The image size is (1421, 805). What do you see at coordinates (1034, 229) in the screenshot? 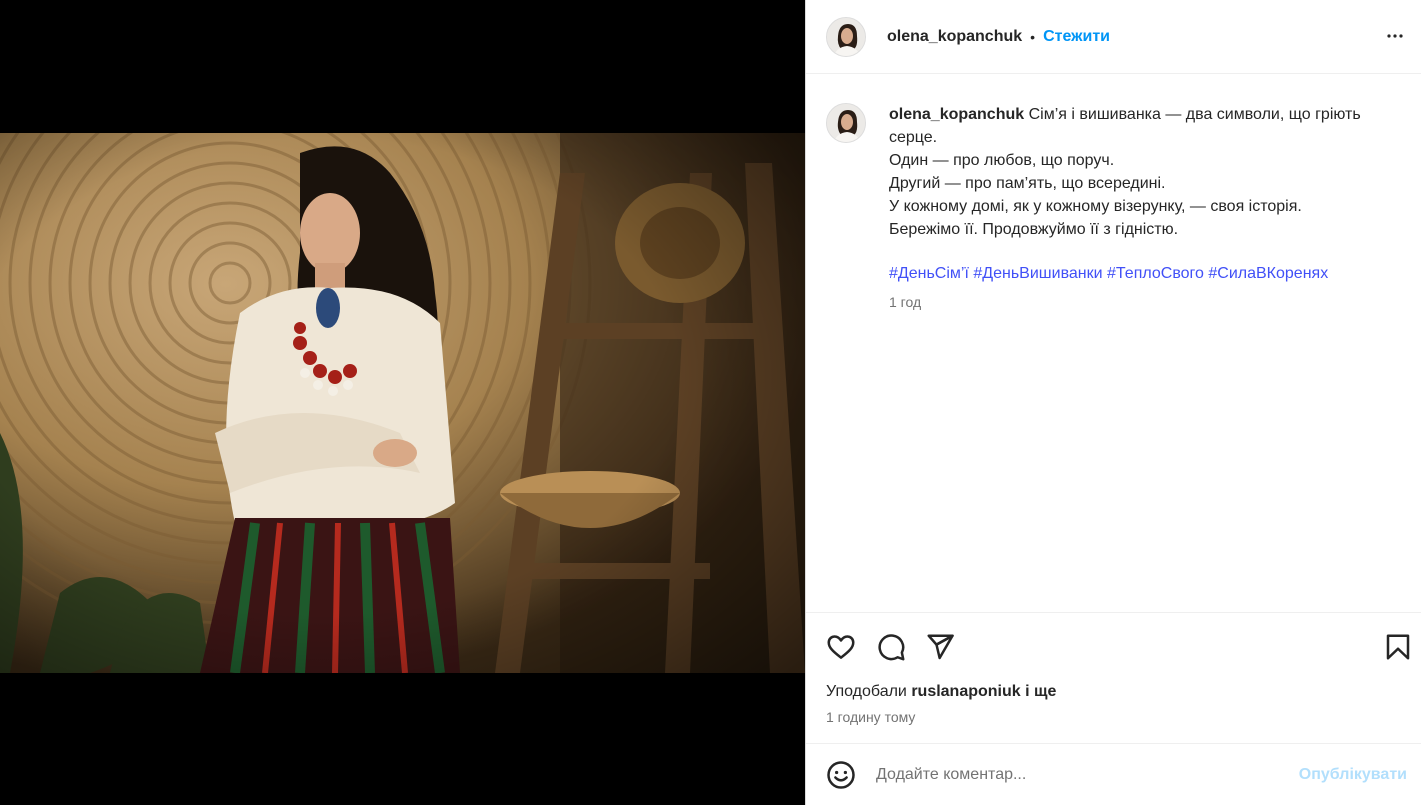
I see `caption-line-5: Бережімо її. Продовжуймо її з гідністю.` at bounding box center [1034, 229].